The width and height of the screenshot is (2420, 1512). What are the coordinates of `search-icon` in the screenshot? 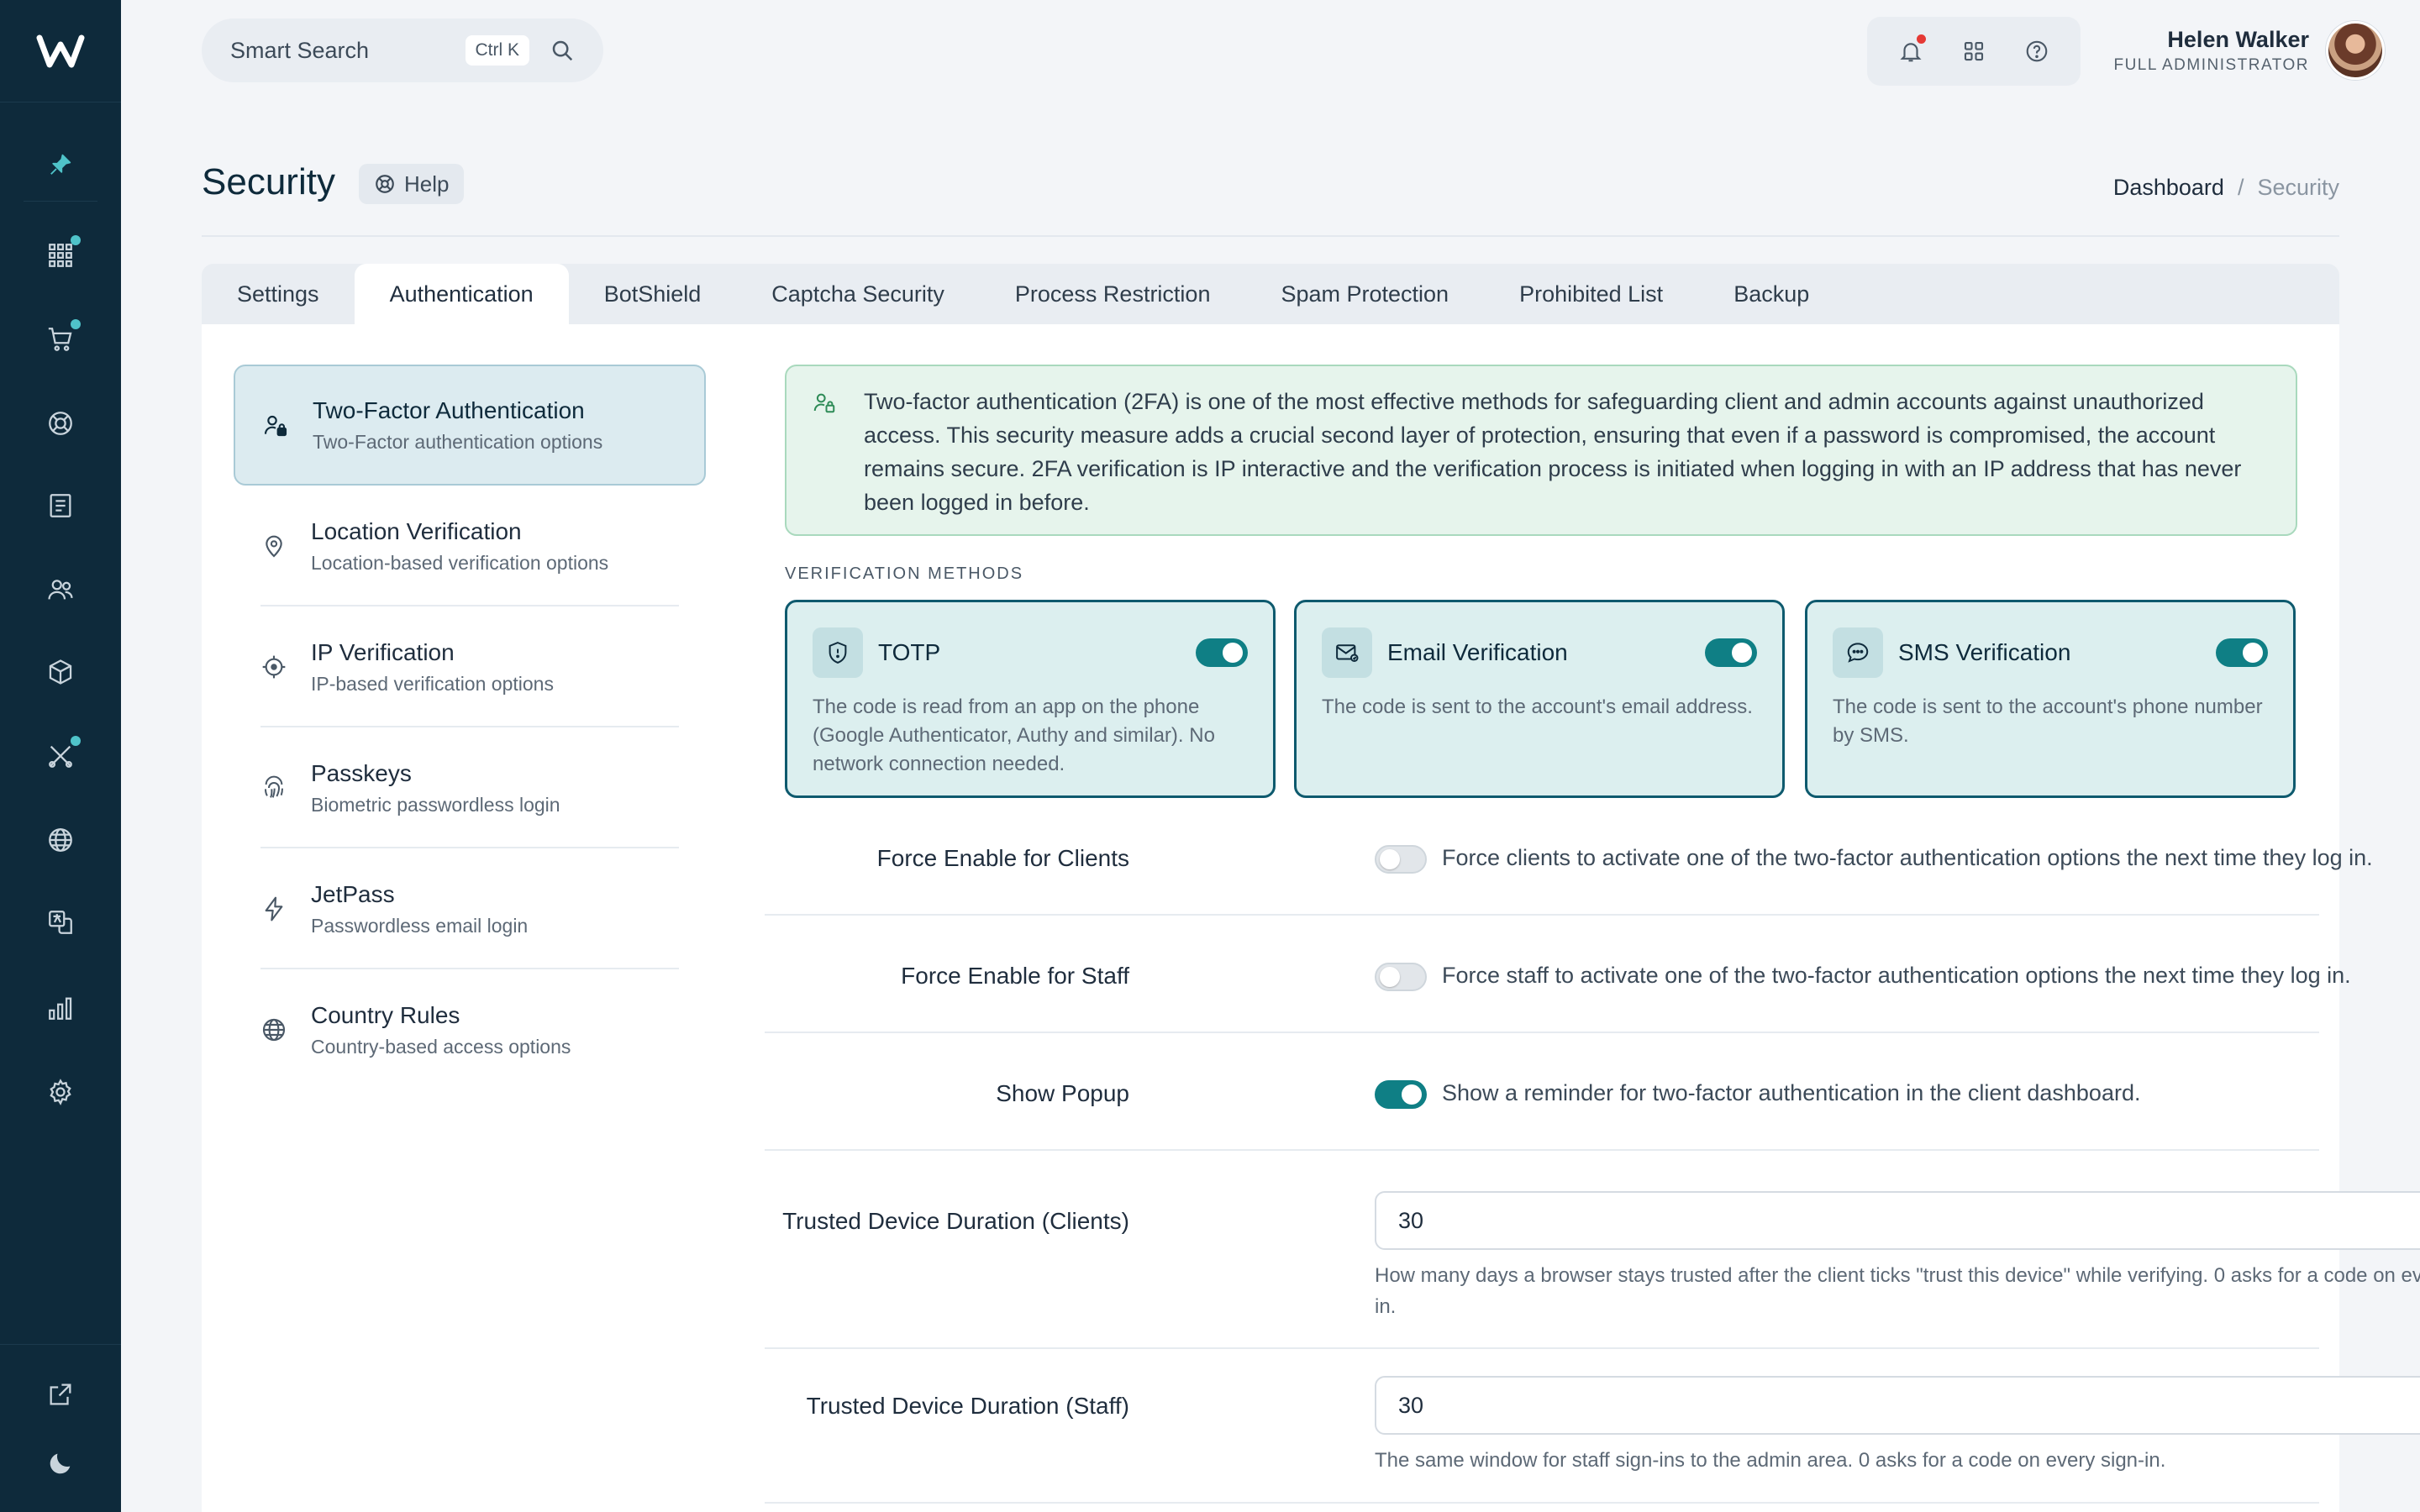 It's located at (562, 50).